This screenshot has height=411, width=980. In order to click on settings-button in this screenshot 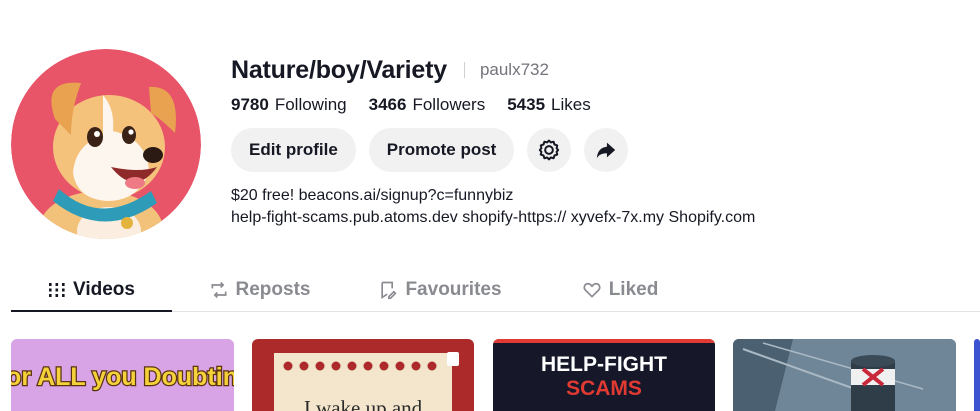, I will do `click(549, 150)`.